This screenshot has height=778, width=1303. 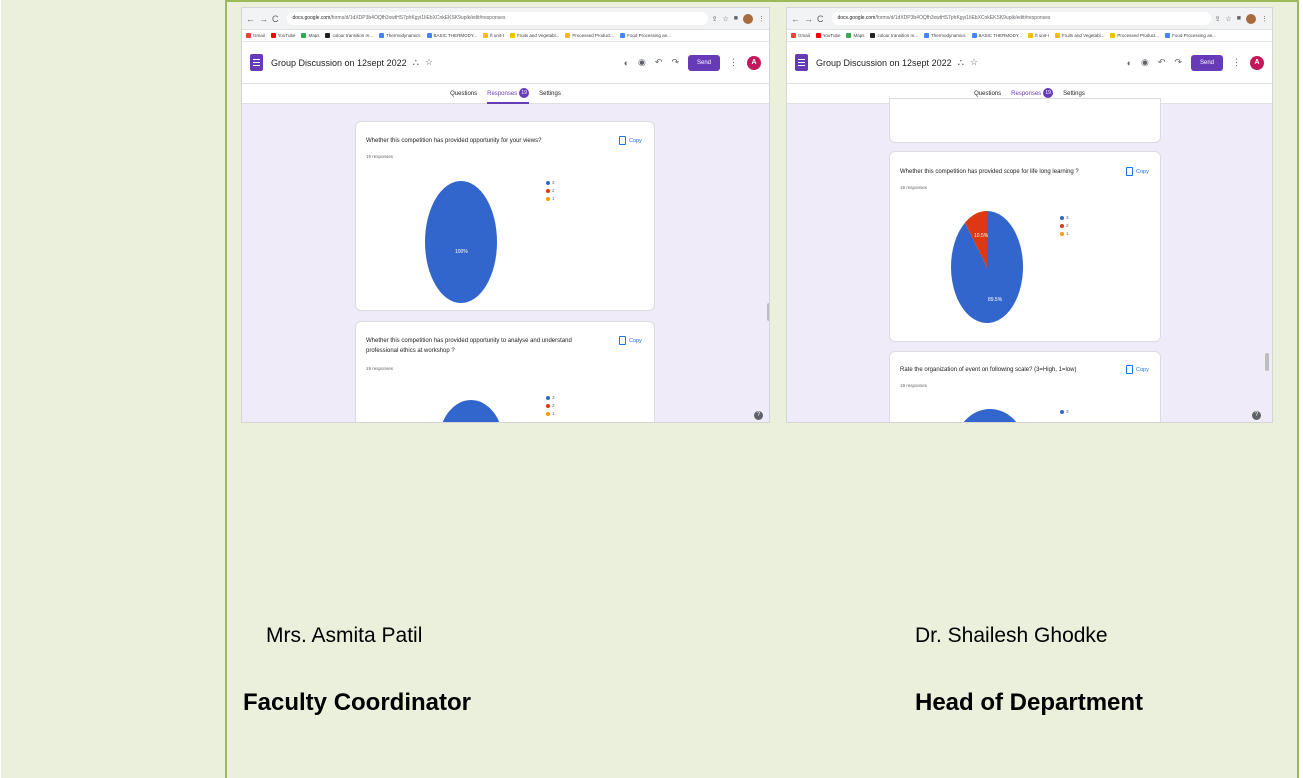 What do you see at coordinates (357, 702) in the screenshot?
I see `left-signatory-role: Faculty Coordinator` at bounding box center [357, 702].